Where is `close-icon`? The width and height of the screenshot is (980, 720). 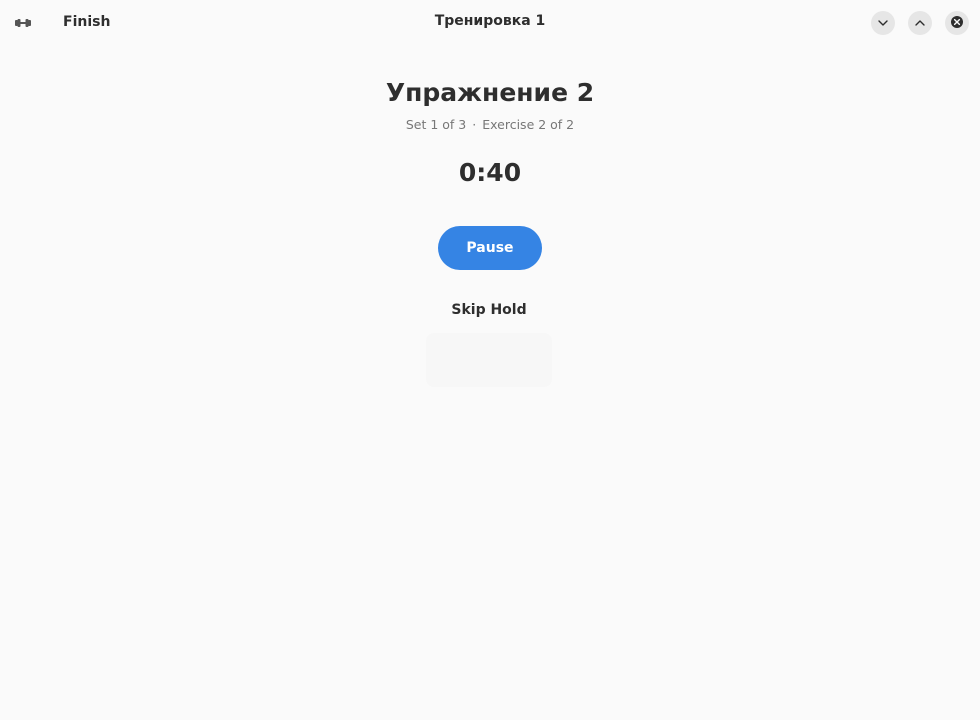 close-icon is located at coordinates (957, 23).